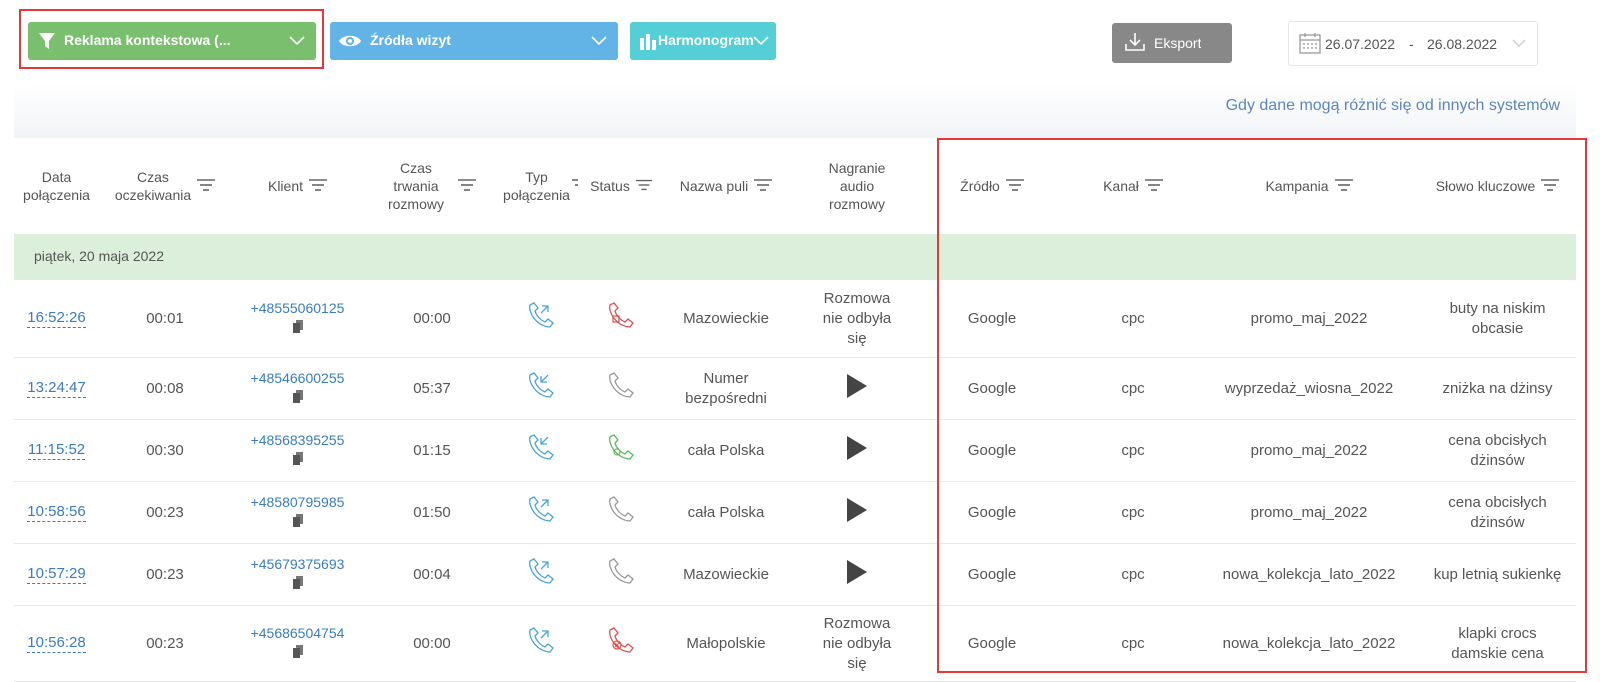 This screenshot has width=1600, height=682. I want to click on wait-value: 00:23, so click(165, 574).